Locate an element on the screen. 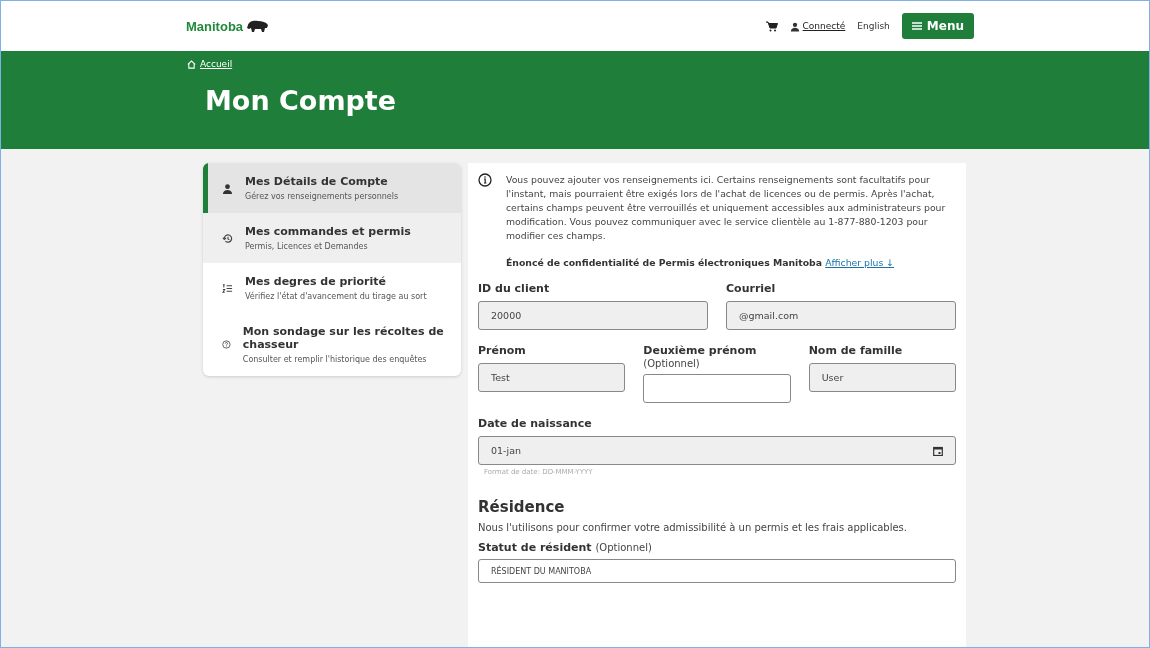  sidebar-item: Mes degres de priorité Vérifiez l'état d'avancement du tirage au sort is located at coordinates (332, 288).